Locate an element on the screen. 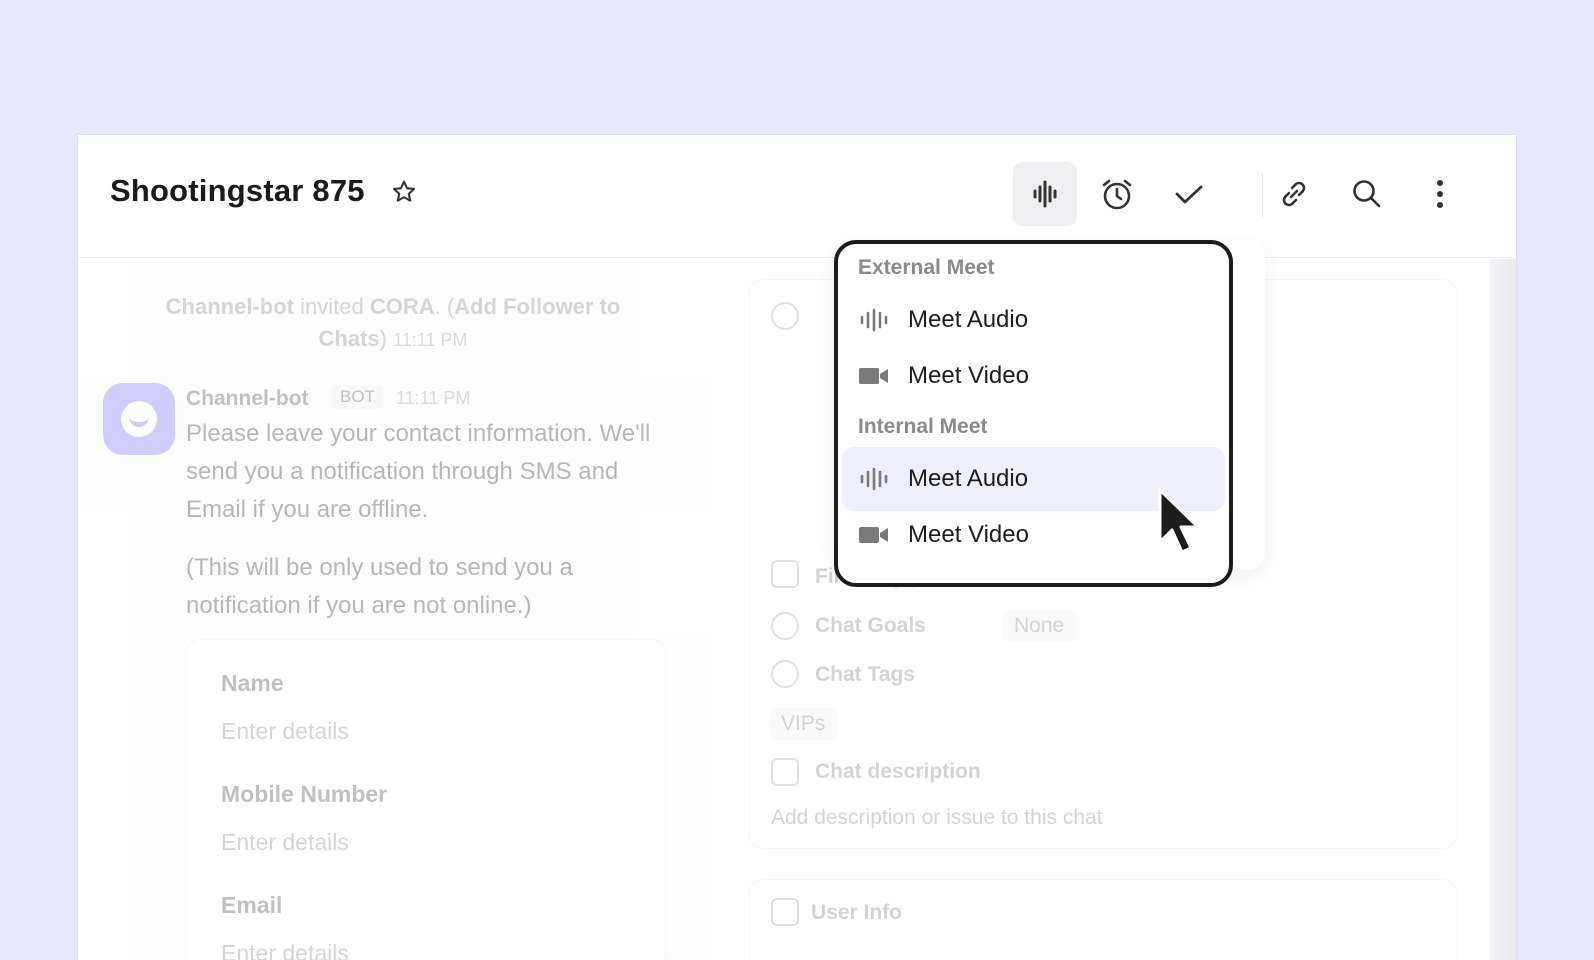 The width and height of the screenshot is (1594, 960). description-label: Chat description is located at coordinates (898, 771).